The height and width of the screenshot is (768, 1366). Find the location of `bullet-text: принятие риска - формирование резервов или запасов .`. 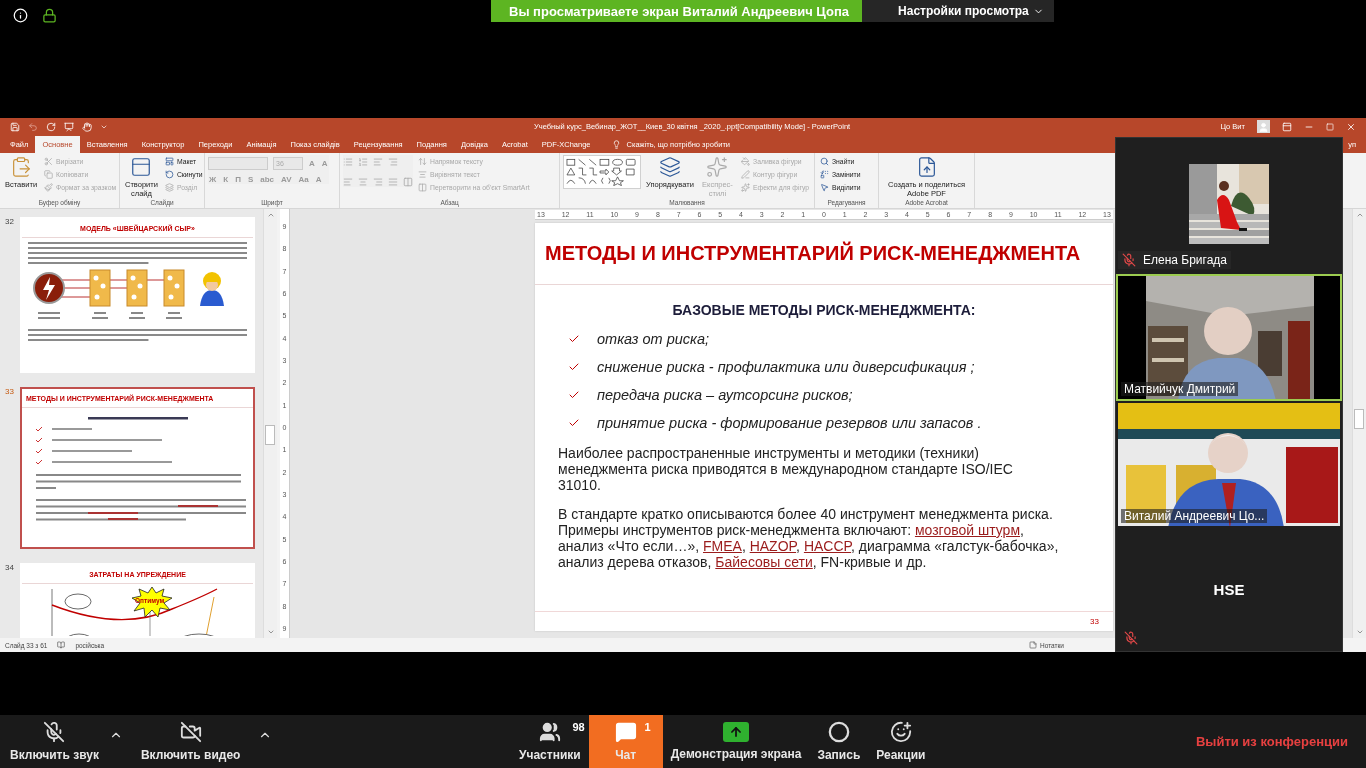

bullet-text: принятие риска - формирование резервов или запасов . is located at coordinates (789, 423).